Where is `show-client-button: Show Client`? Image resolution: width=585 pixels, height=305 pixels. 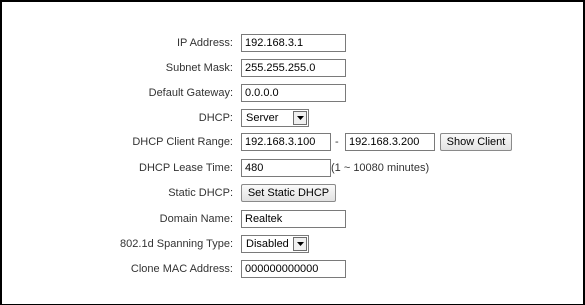 show-client-button: Show Client is located at coordinates (476, 142).